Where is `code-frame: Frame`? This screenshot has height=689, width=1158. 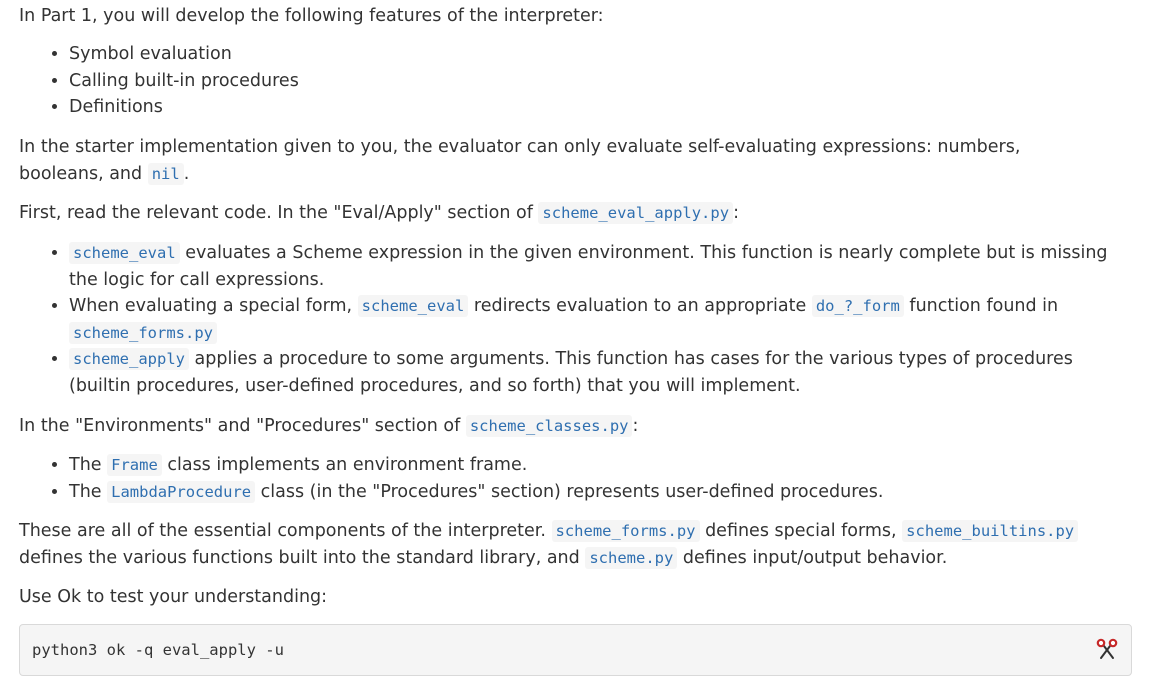 code-frame: Frame is located at coordinates (134, 465).